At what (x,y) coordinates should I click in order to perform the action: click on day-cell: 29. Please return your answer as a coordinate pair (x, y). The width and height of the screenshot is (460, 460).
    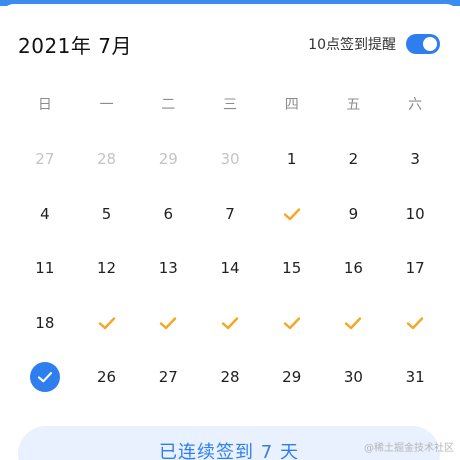
    Looking at the image, I should click on (292, 377).